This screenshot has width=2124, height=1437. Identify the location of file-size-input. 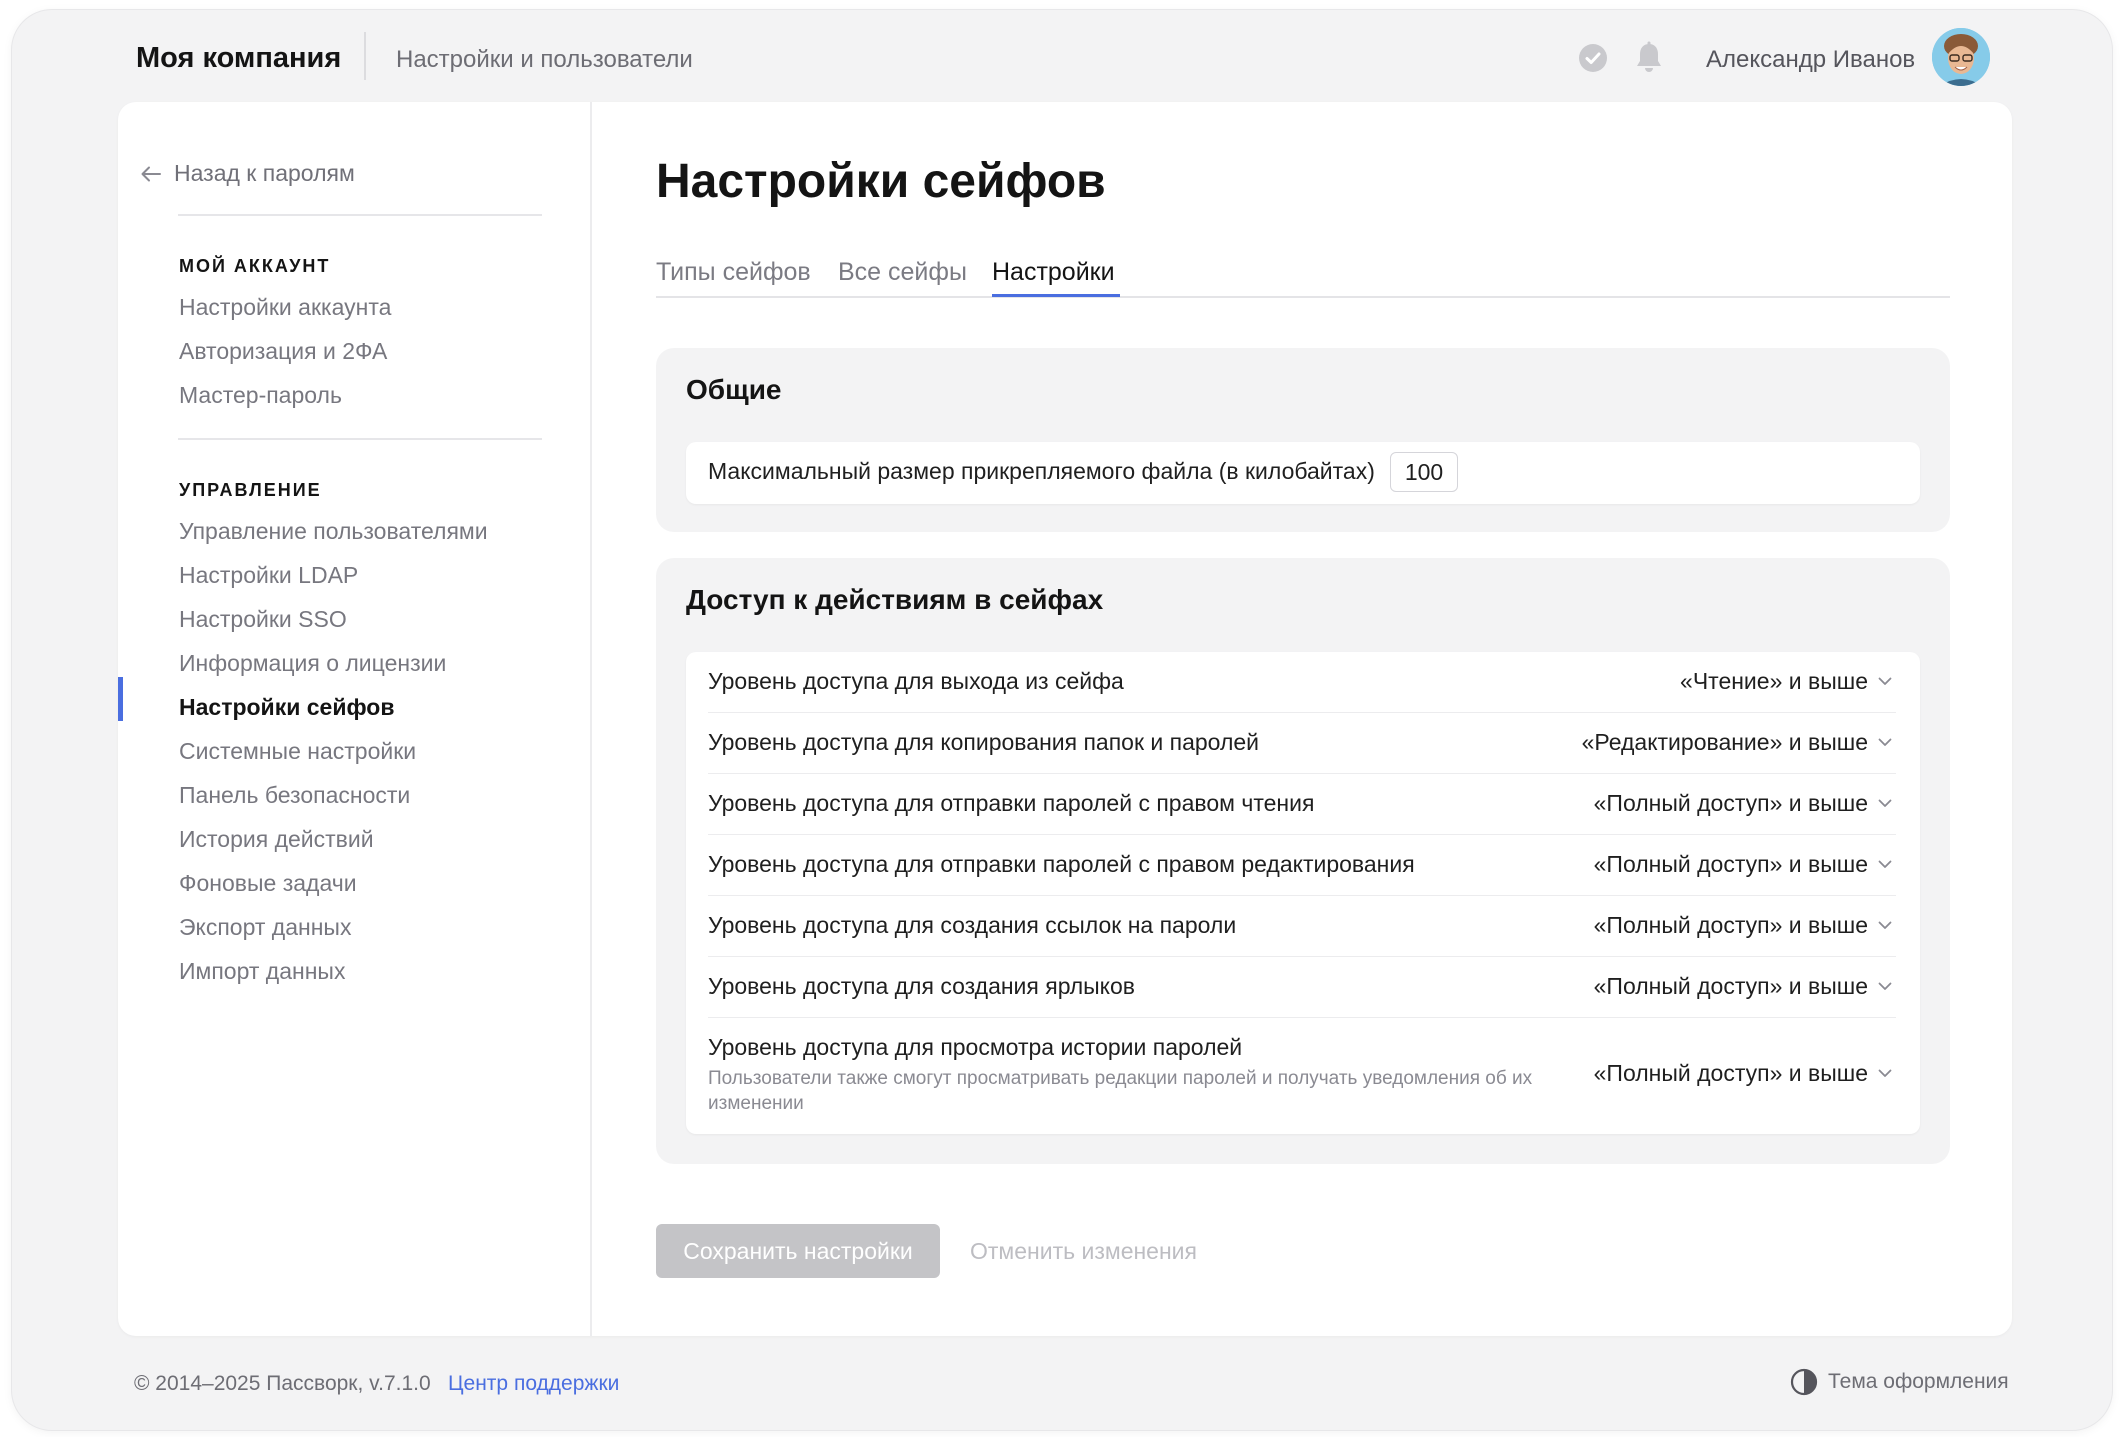
(1424, 472).